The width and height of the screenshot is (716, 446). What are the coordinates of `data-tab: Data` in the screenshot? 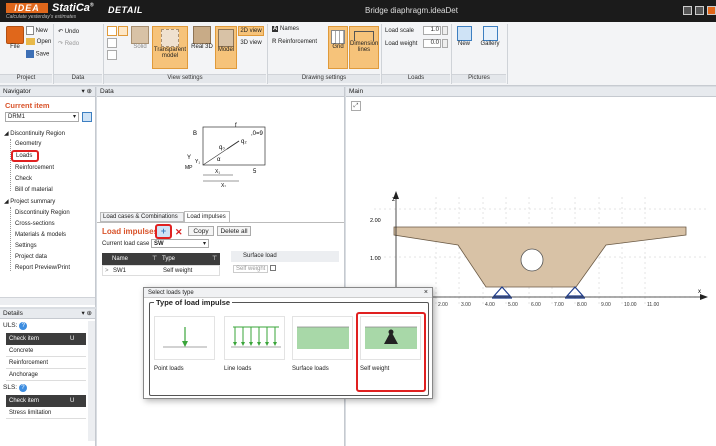 It's located at (220, 92).